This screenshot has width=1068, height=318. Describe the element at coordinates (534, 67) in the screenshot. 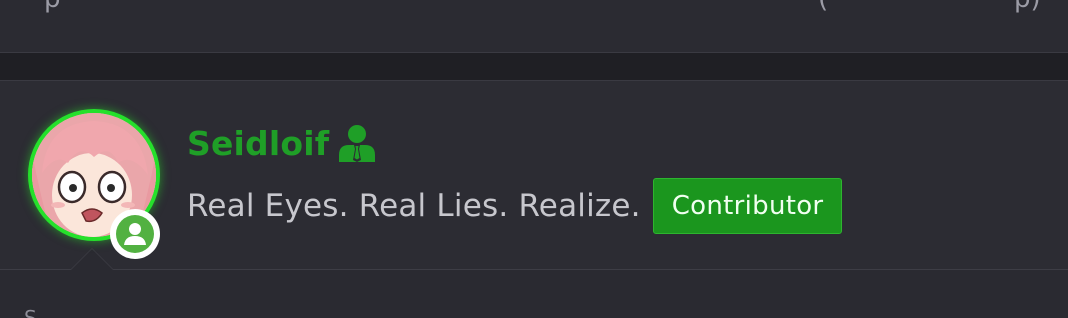

I see `section-divider` at that location.